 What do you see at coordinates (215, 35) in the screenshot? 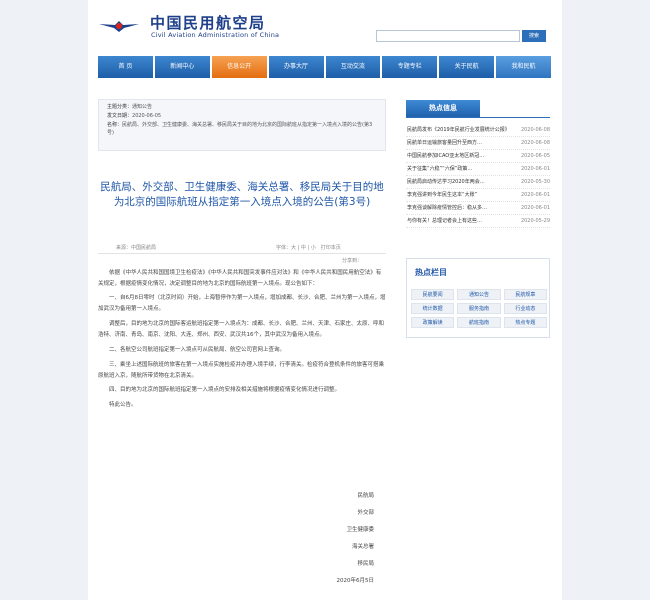
I see `site-logo-subtitle: Civil Aviation Administration of China` at bounding box center [215, 35].